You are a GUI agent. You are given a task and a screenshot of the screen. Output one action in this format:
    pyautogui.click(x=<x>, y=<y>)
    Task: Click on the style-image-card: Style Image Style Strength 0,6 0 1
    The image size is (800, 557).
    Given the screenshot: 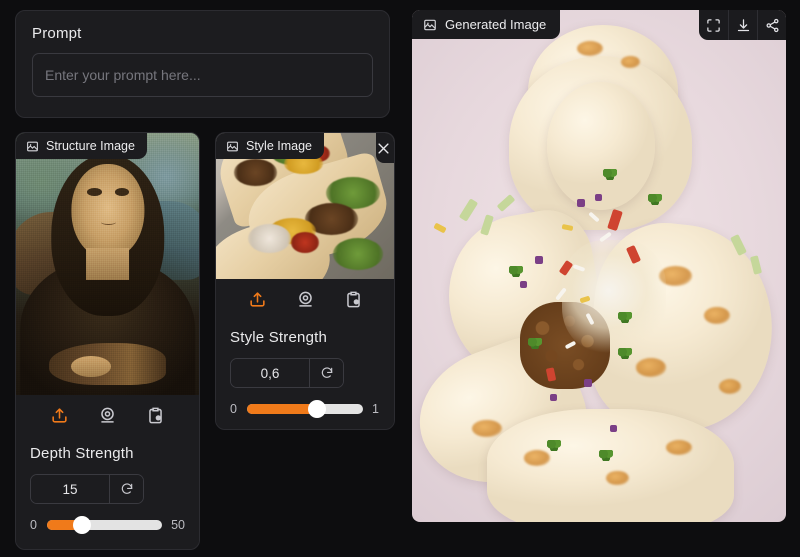 What is the action you would take?
    pyautogui.click(x=305, y=281)
    